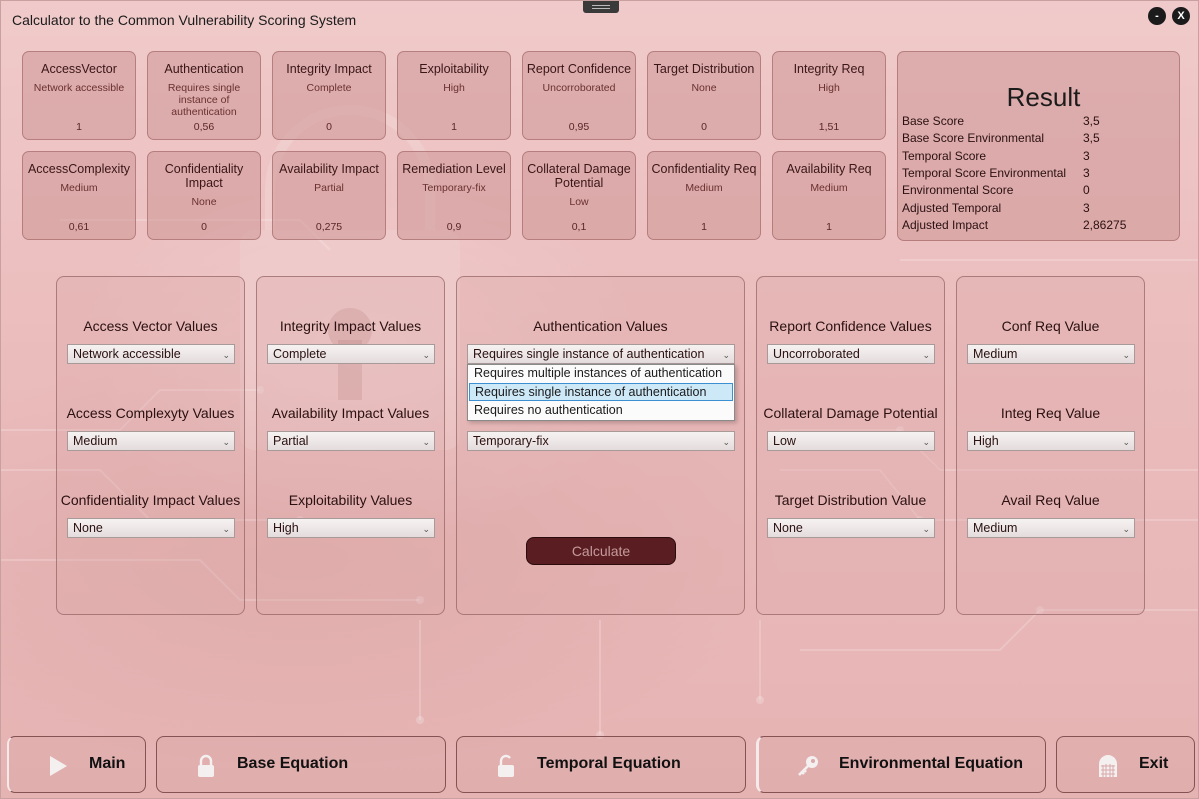  What do you see at coordinates (829, 88) in the screenshot?
I see `card-value: High` at bounding box center [829, 88].